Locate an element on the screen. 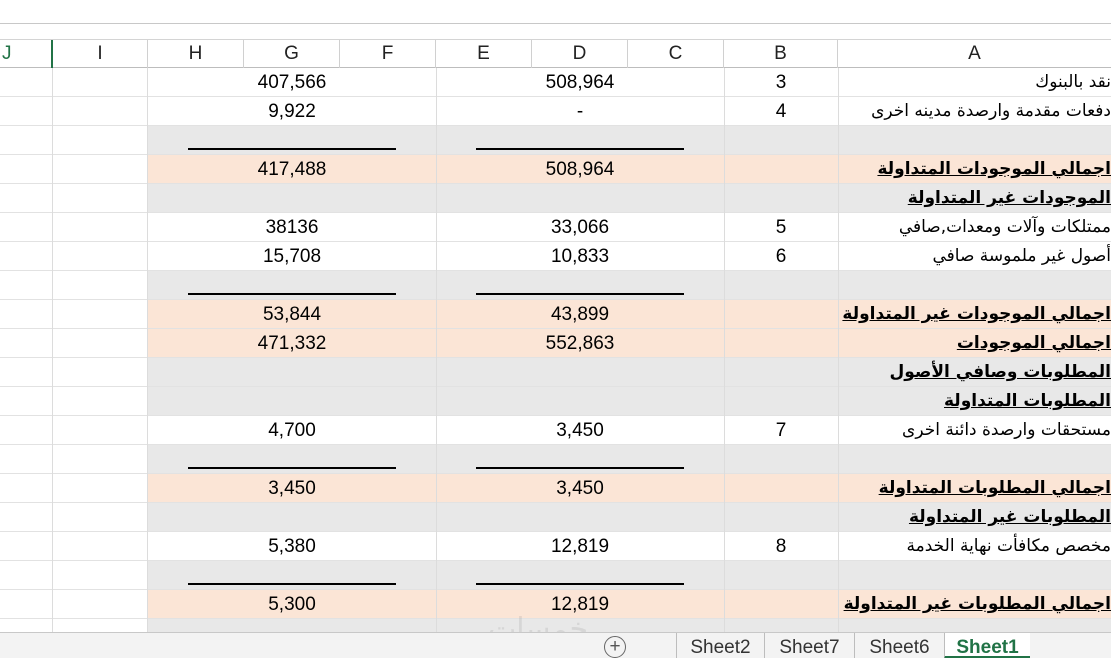 The height and width of the screenshot is (658, 1111). gridline-a is located at coordinates (838, 350).